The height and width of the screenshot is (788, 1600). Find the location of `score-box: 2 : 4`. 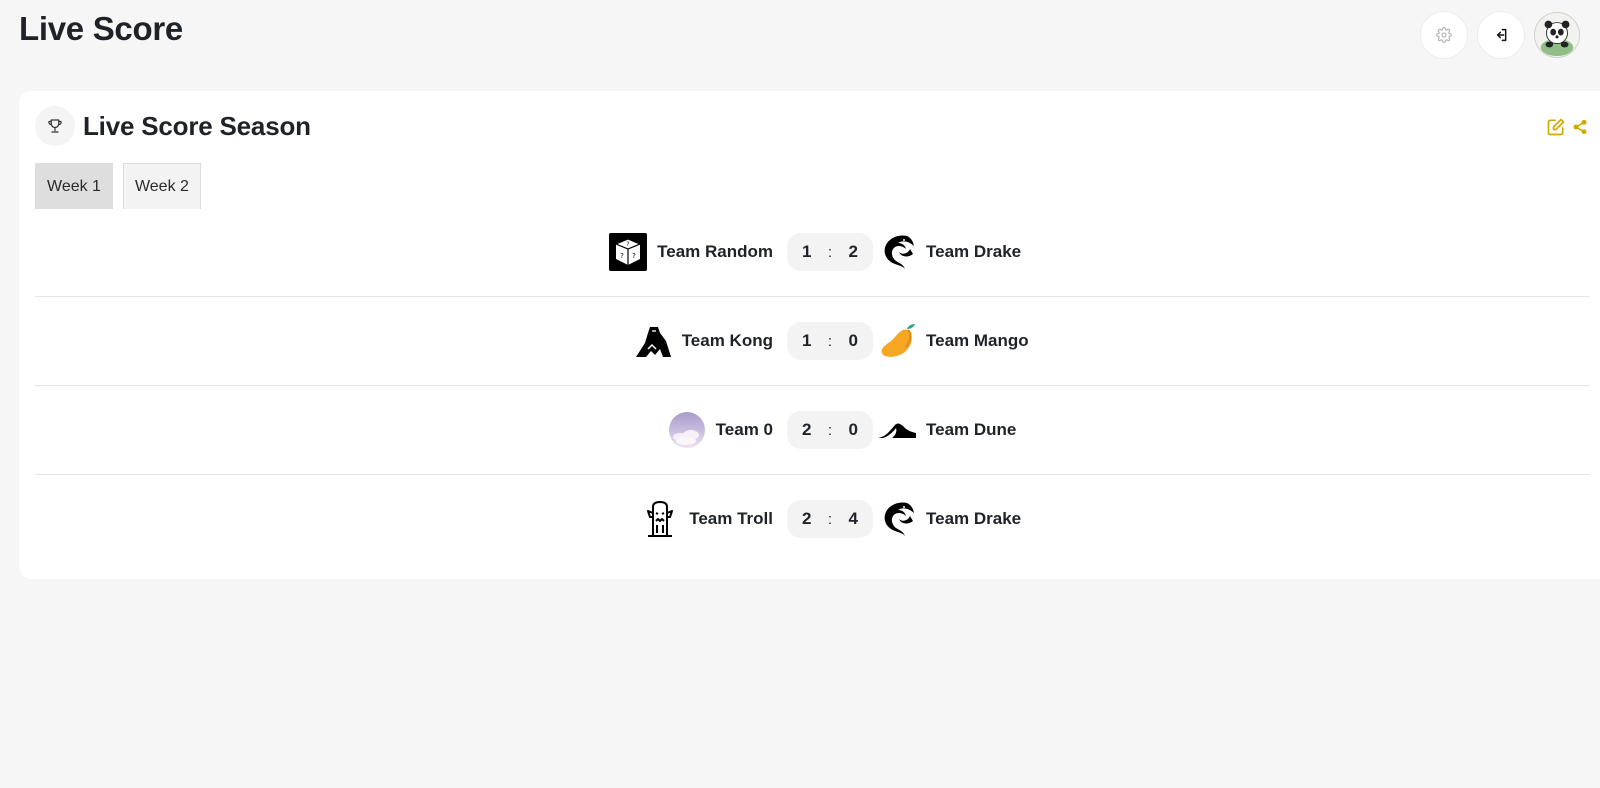

score-box: 2 : 4 is located at coordinates (830, 519).